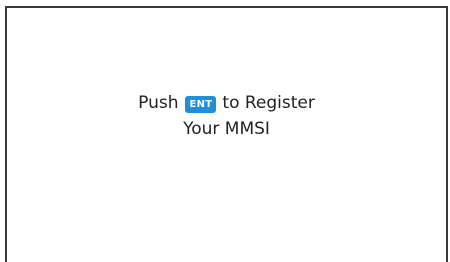  I want to click on message-line-1: Push ENT to Register, so click(226, 103).